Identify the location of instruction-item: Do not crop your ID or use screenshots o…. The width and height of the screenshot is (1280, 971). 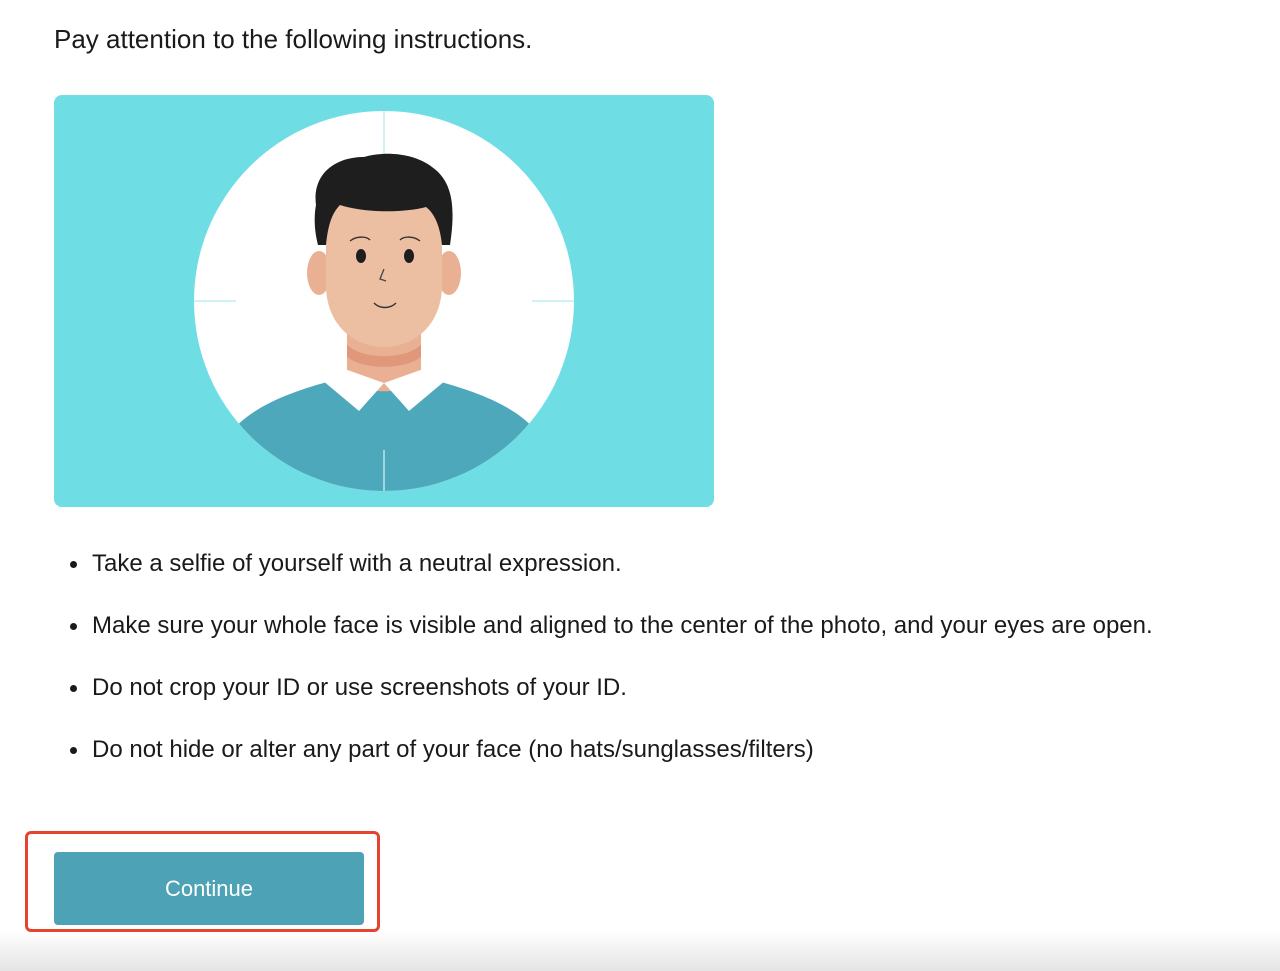
(603, 688).